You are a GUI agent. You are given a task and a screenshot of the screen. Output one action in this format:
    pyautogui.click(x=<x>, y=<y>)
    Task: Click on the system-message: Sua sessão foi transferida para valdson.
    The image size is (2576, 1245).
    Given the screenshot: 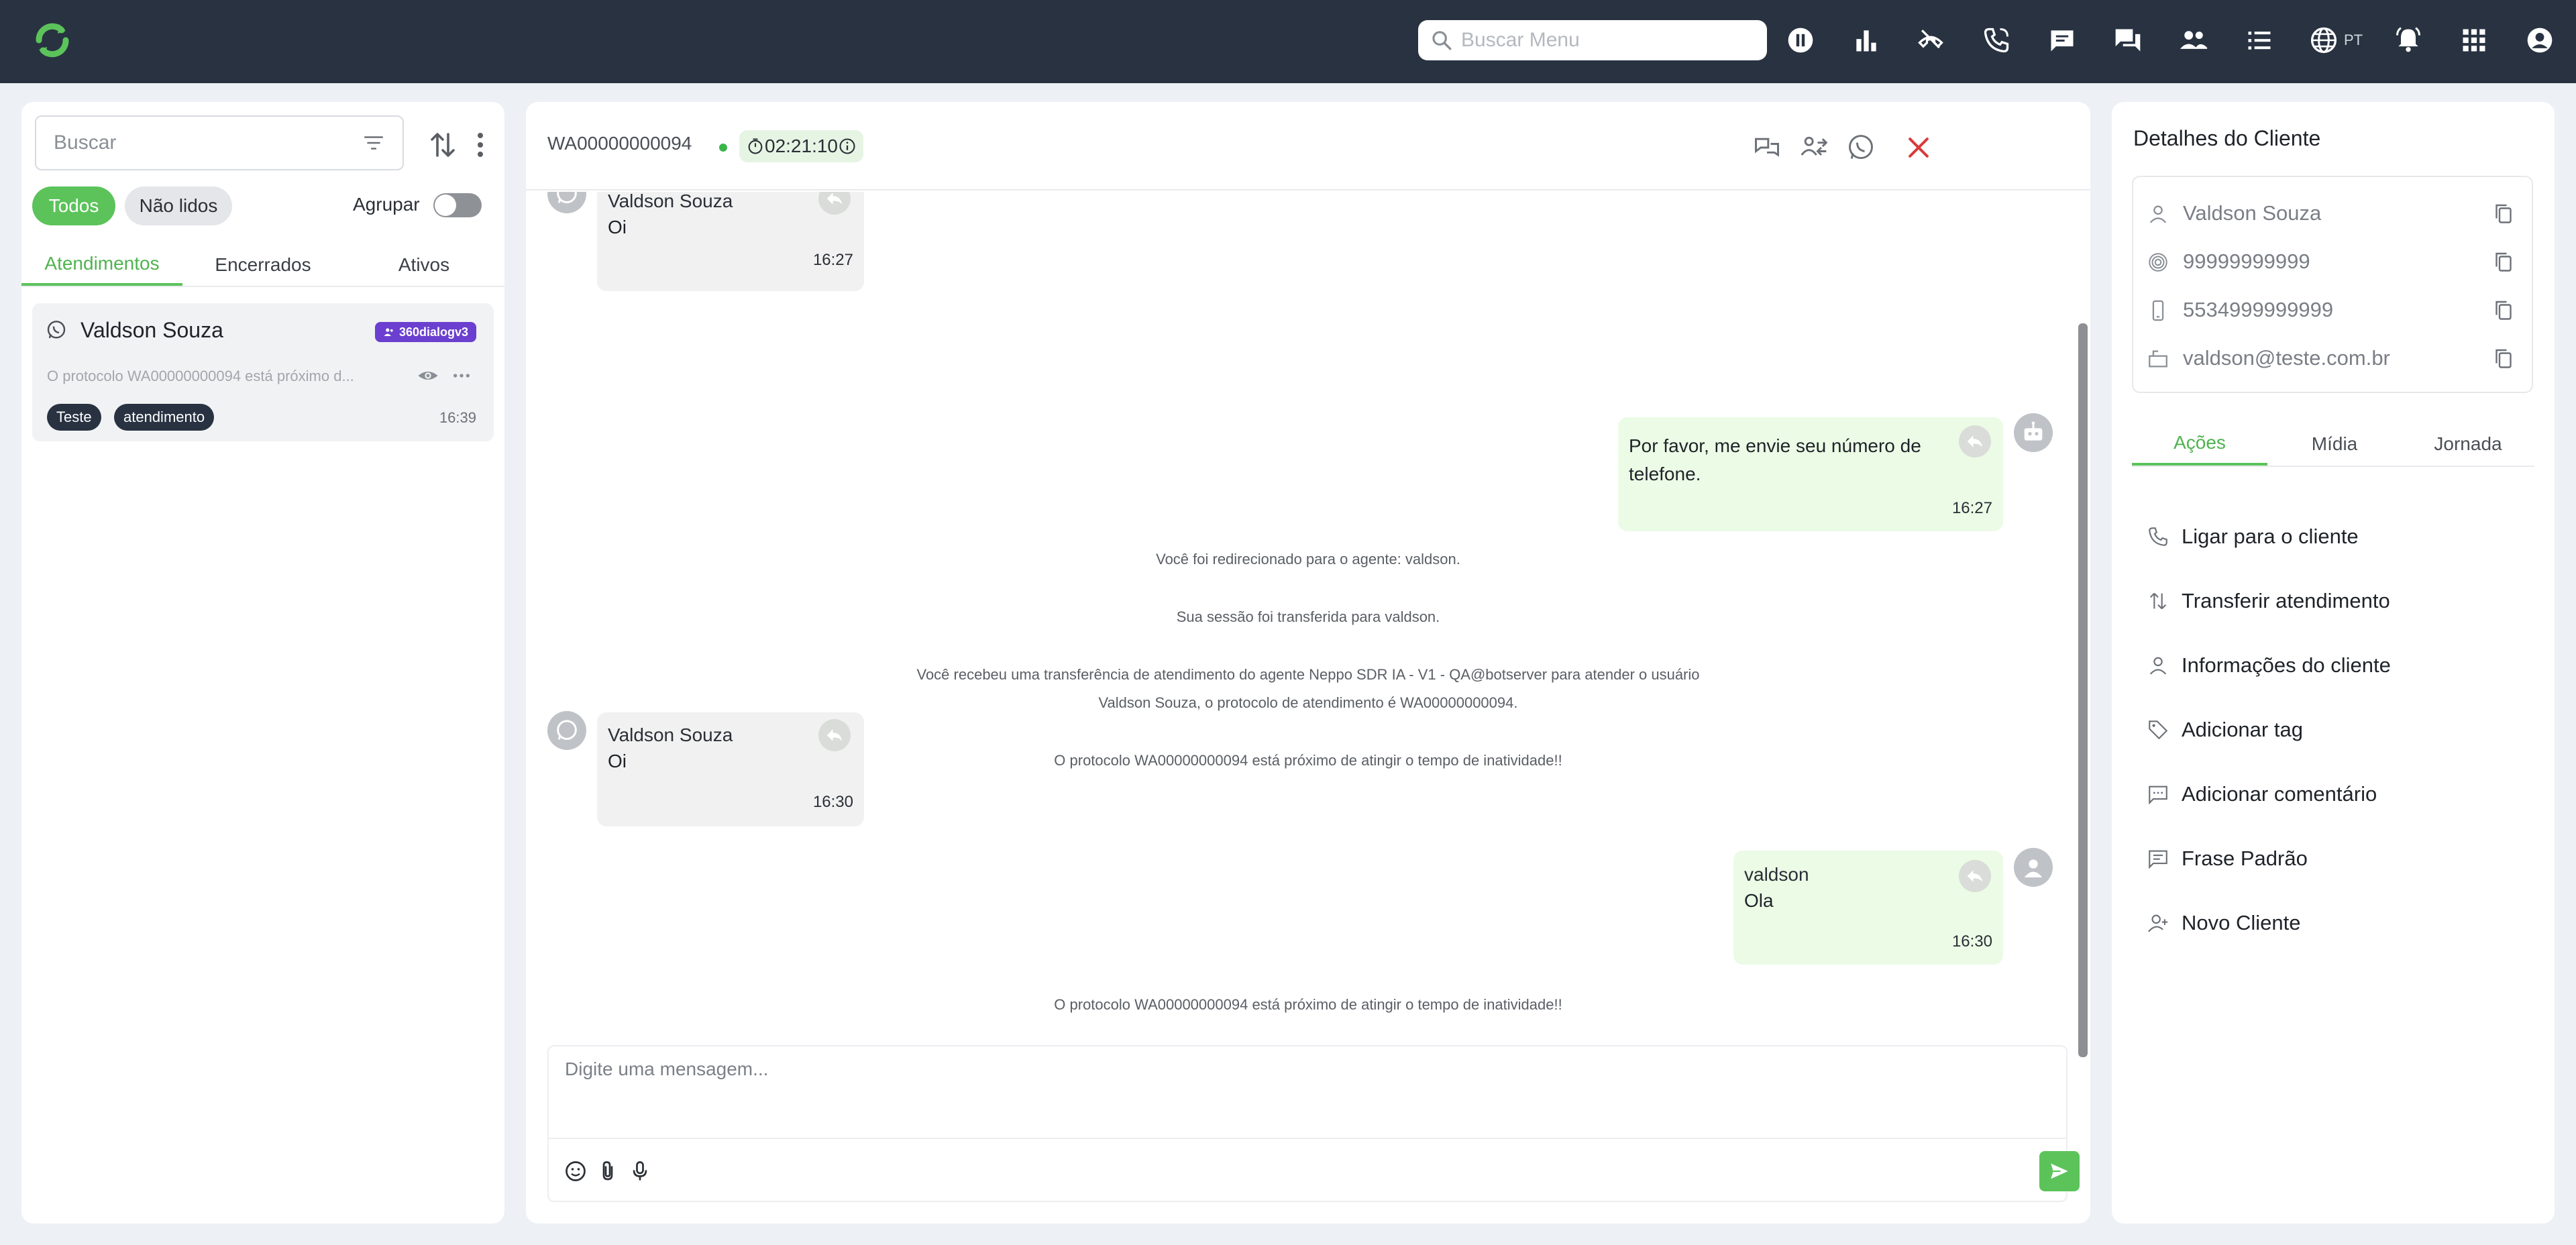 What is the action you would take?
    pyautogui.click(x=1308, y=616)
    